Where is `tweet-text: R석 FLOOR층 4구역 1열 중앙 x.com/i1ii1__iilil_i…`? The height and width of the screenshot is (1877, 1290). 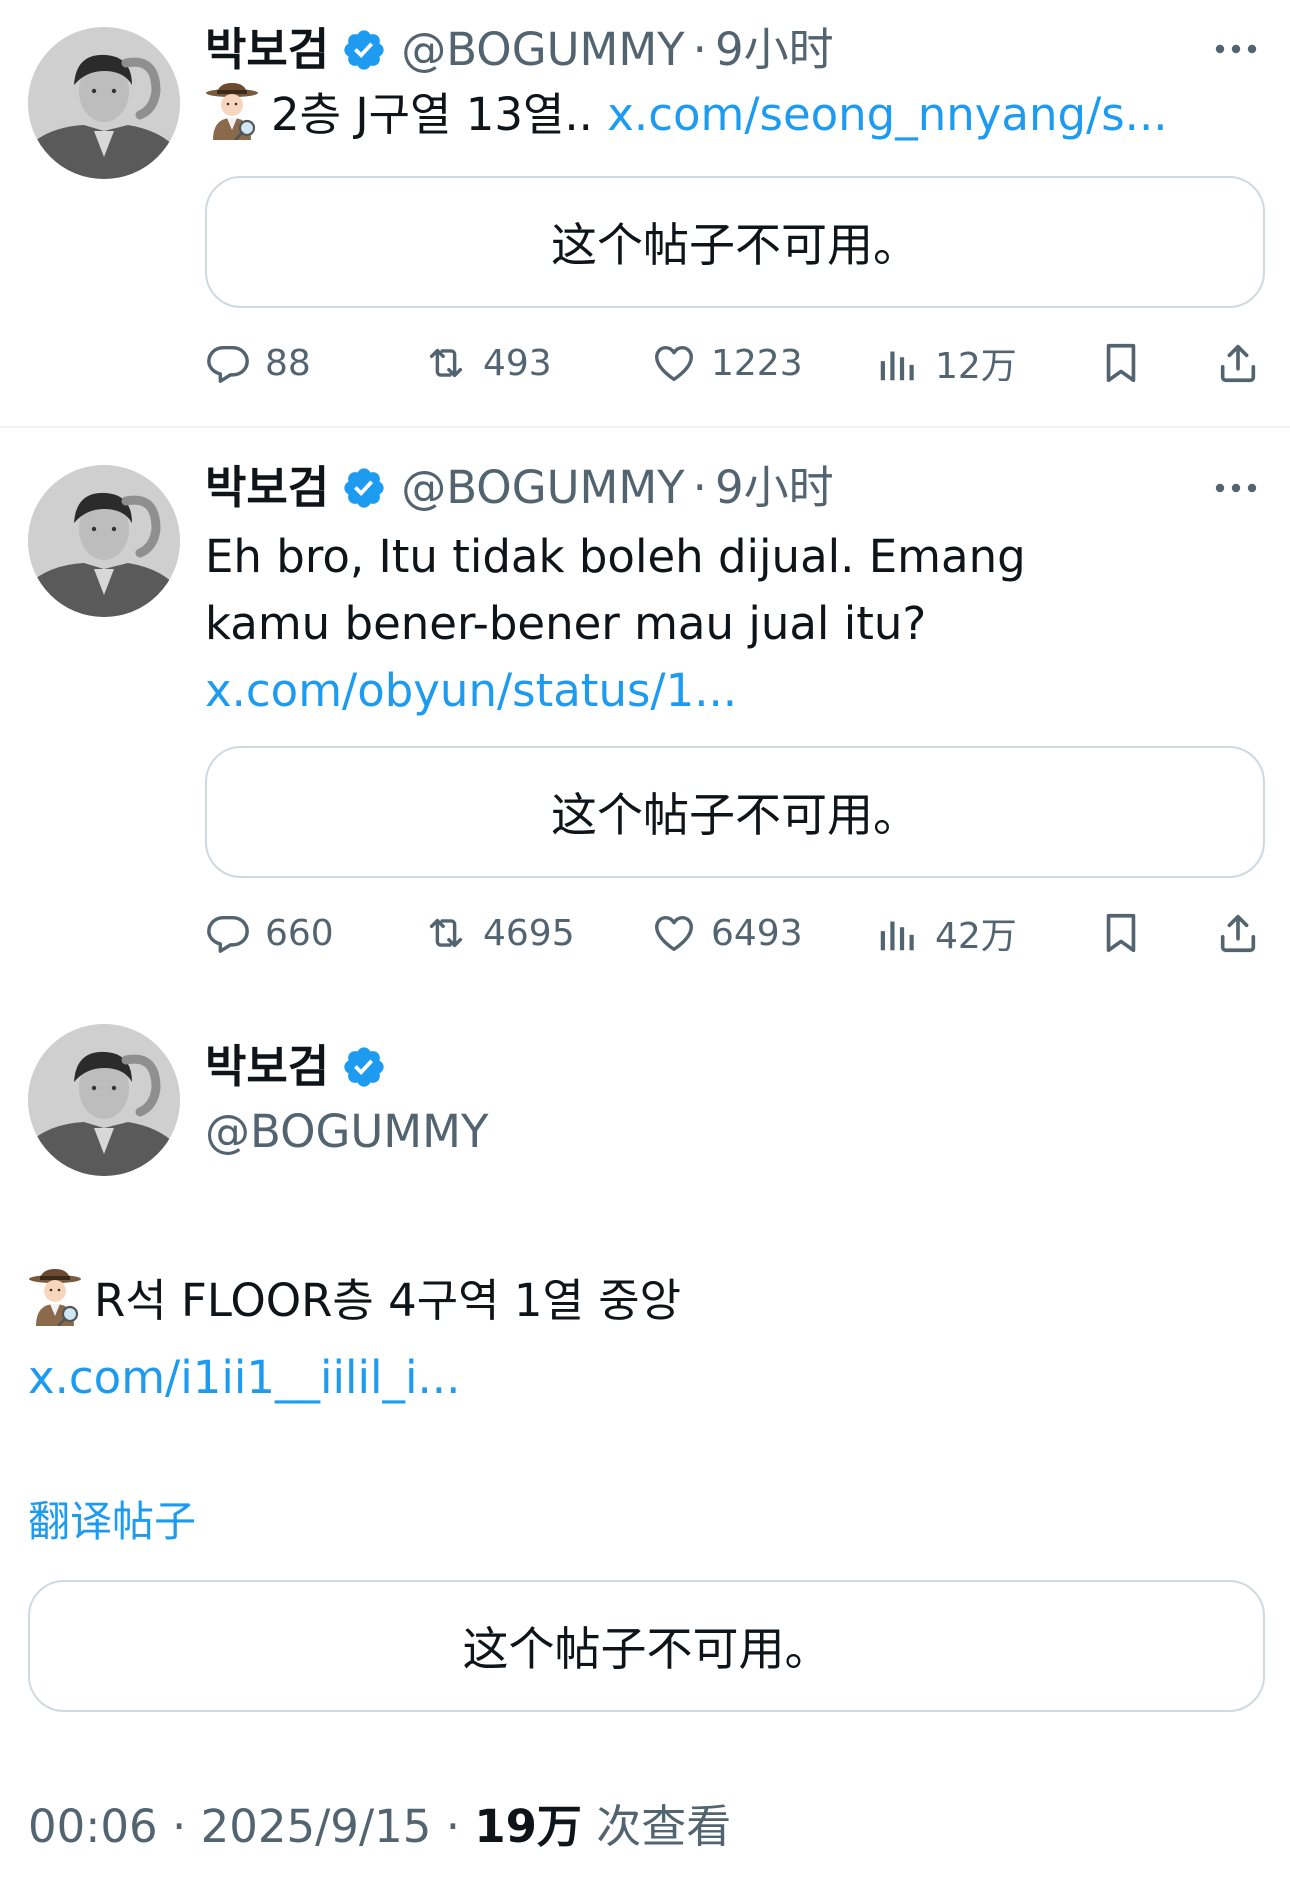 tweet-text: R석 FLOOR층 4구역 1열 중앙 x.com/i1ii1__iilil_i… is located at coordinates (518, 1339).